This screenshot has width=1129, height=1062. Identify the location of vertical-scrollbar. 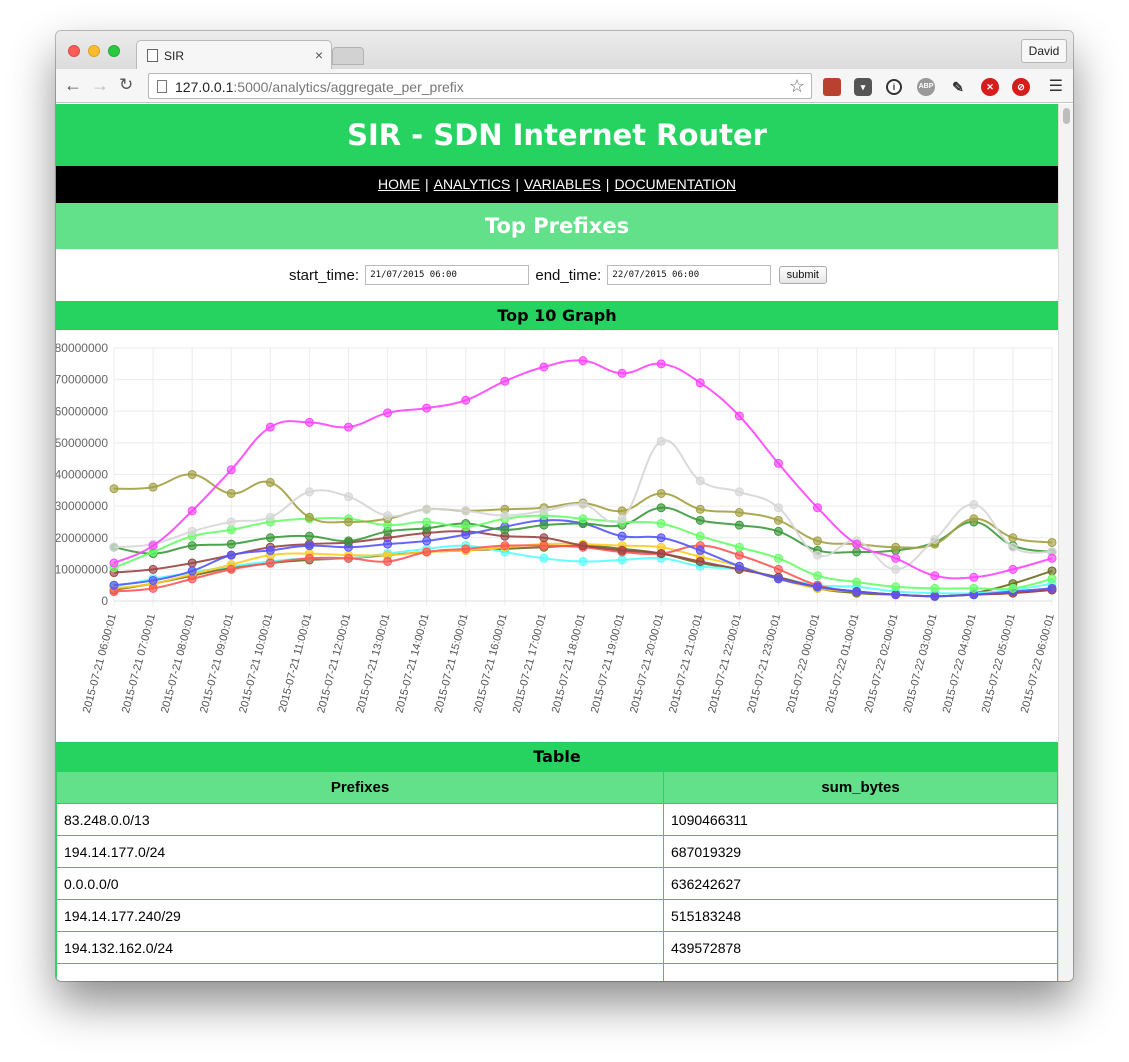
(1065, 542).